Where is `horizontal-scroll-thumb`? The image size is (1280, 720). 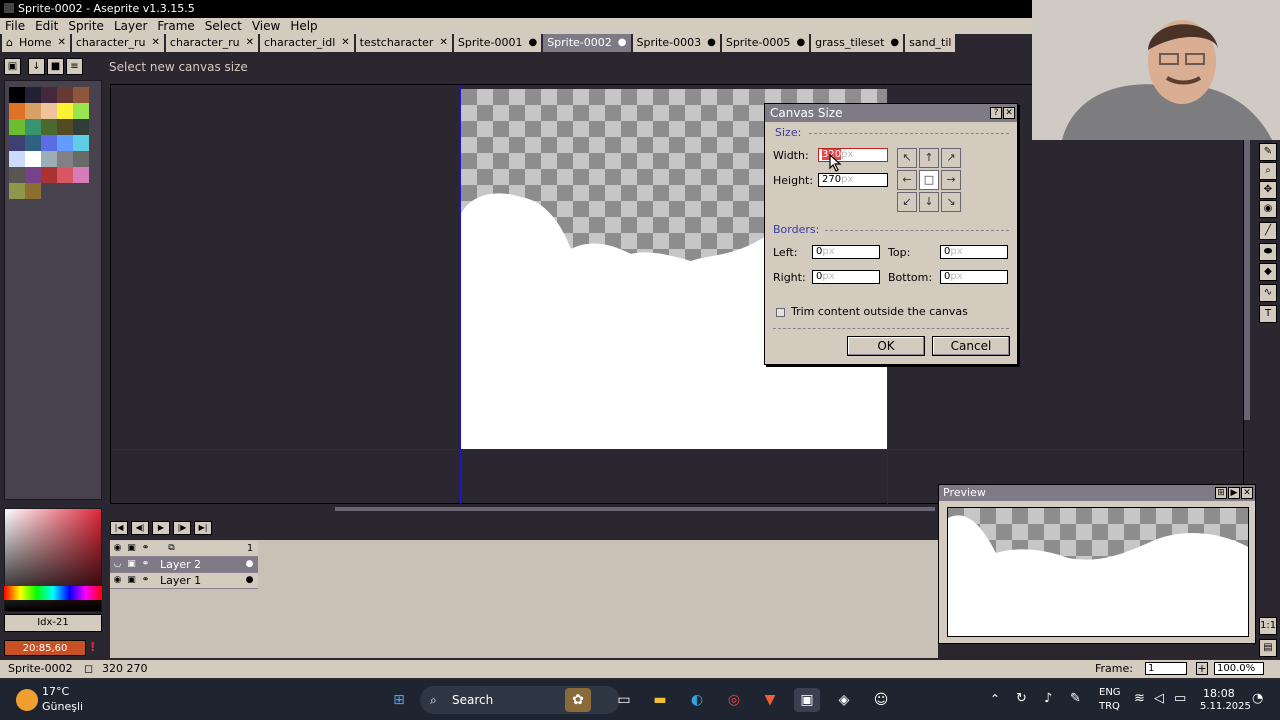
horizontal-scroll-thumb is located at coordinates (635, 509).